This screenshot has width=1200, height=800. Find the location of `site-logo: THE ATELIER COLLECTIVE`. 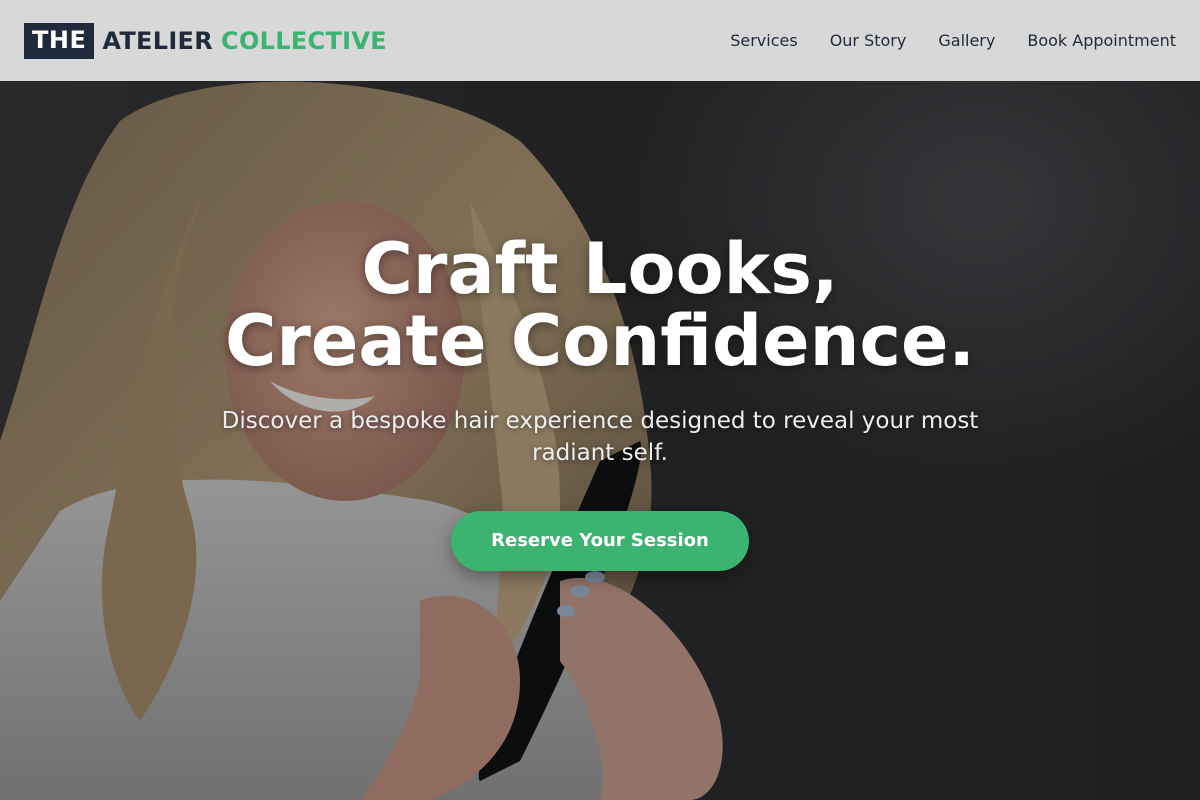

site-logo: THE ATELIER COLLECTIVE is located at coordinates (205, 40).